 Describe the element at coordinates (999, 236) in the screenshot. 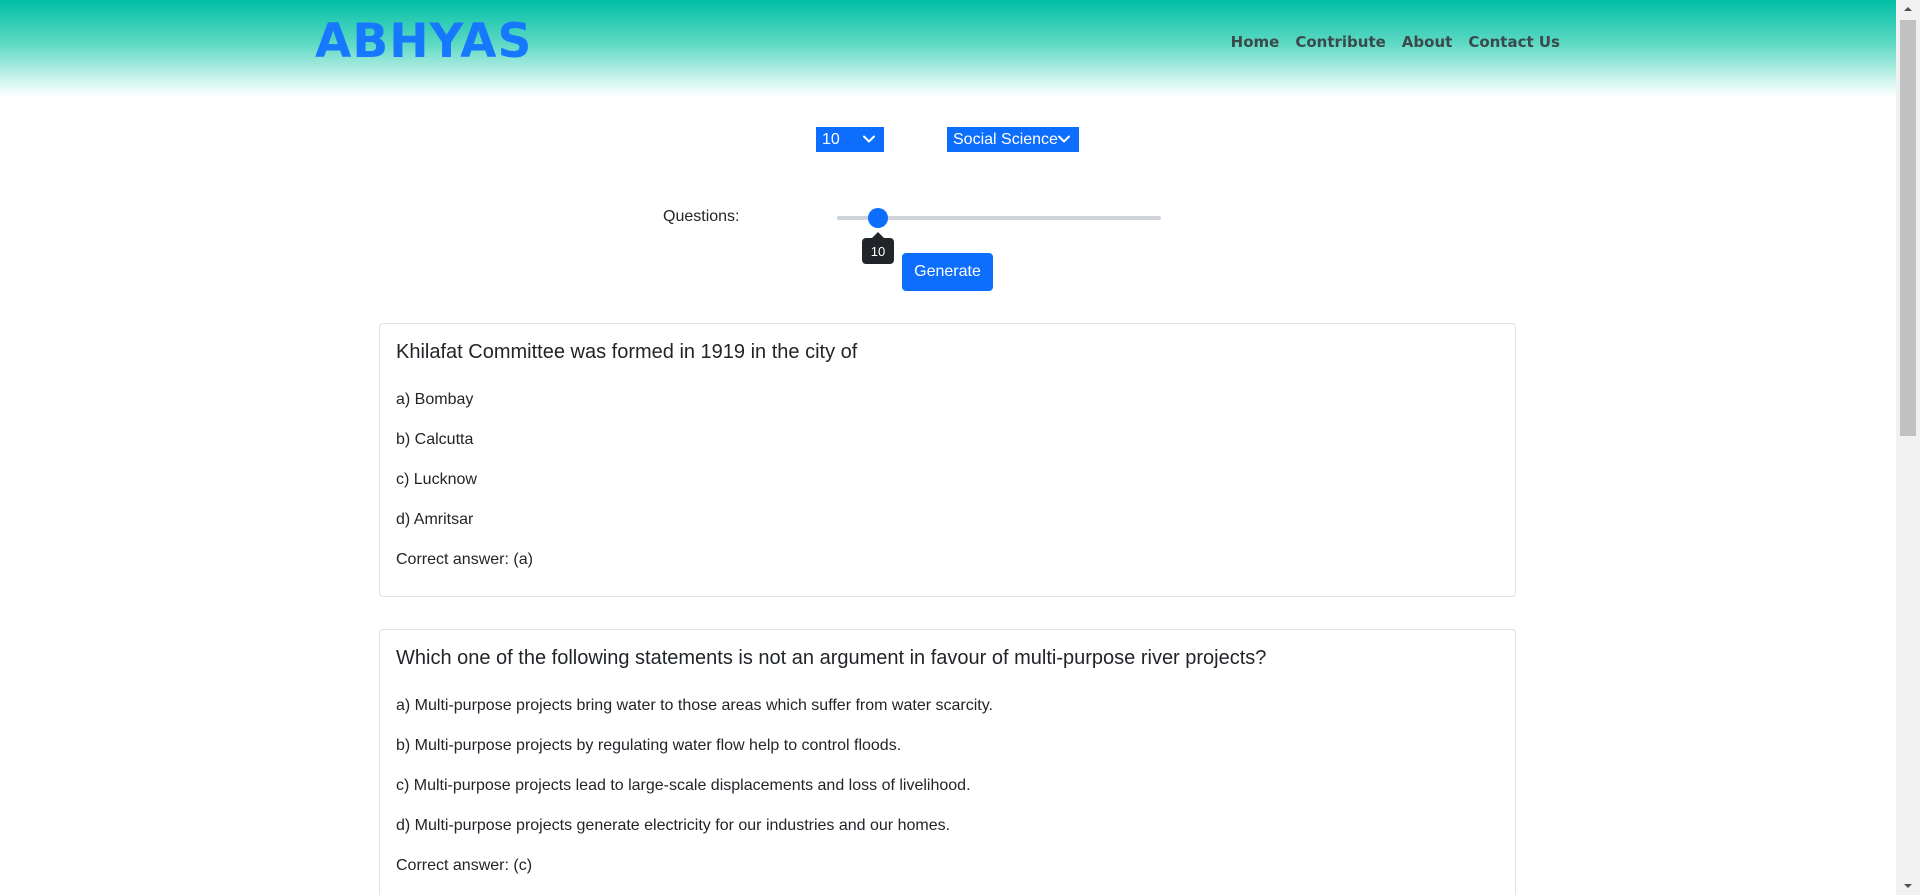

I see `questions-slider: 10` at that location.